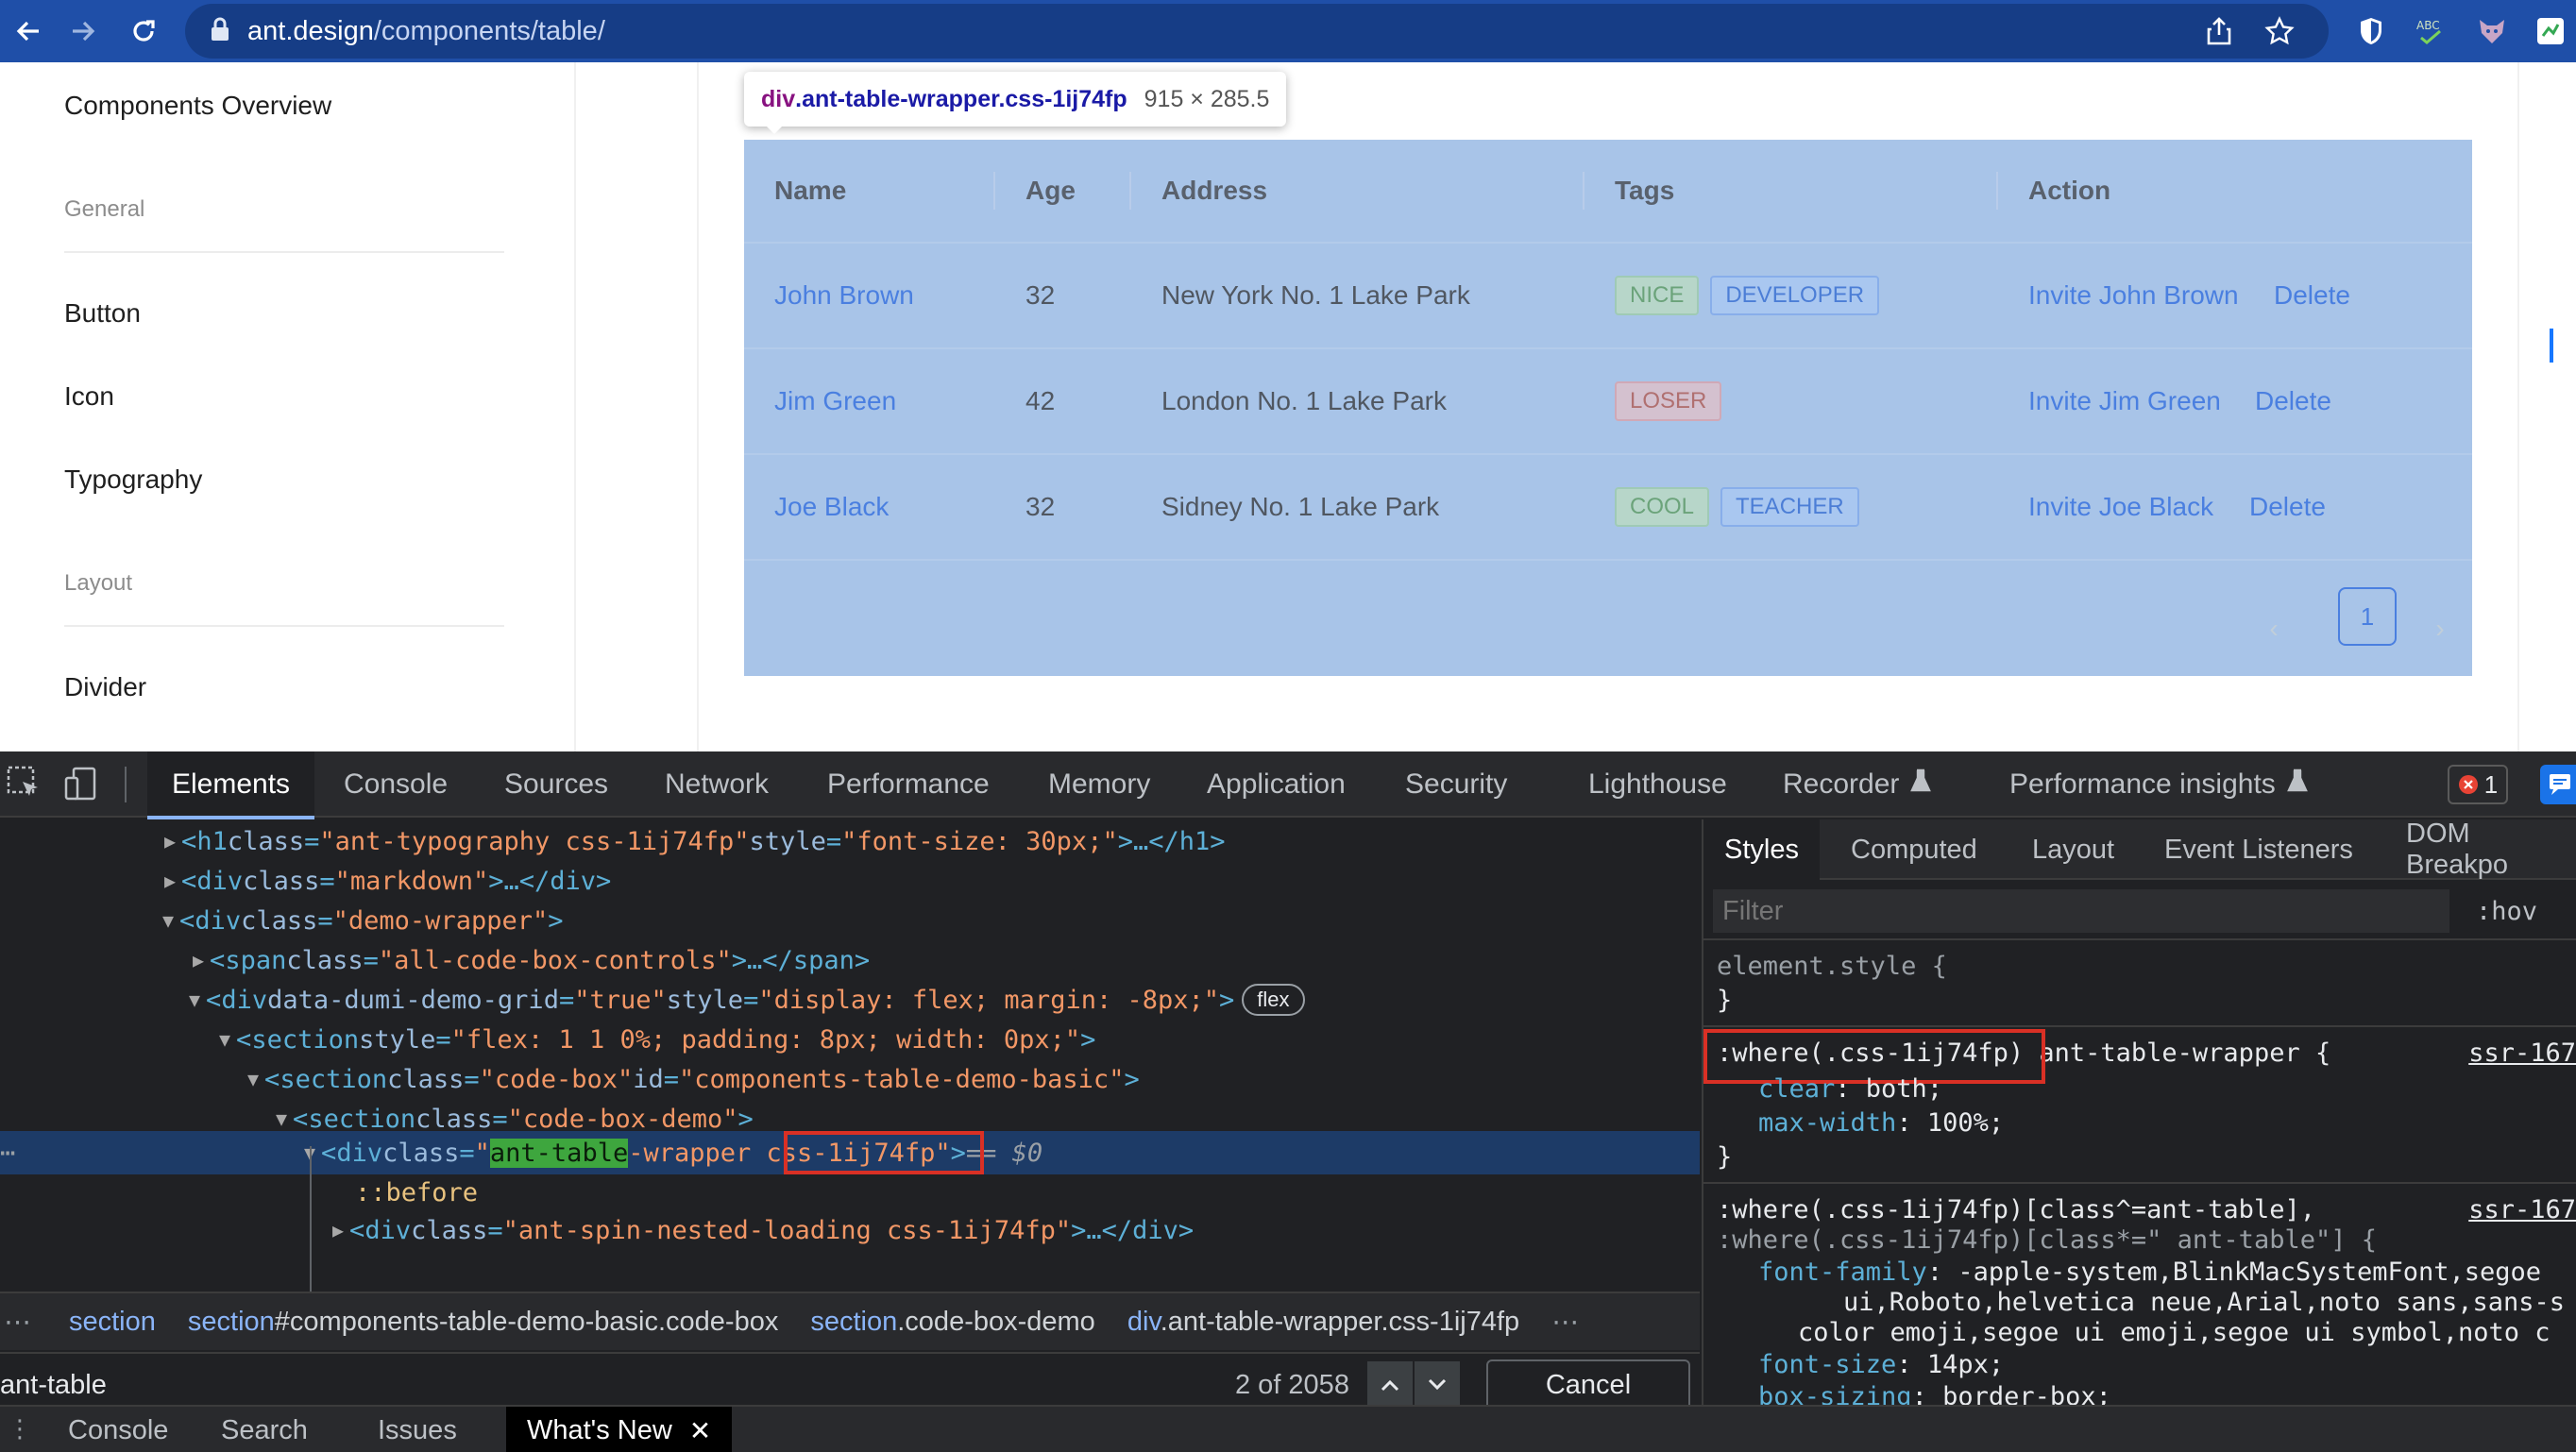  What do you see at coordinates (844, 295) in the screenshot?
I see `row-name-link: John Brown` at bounding box center [844, 295].